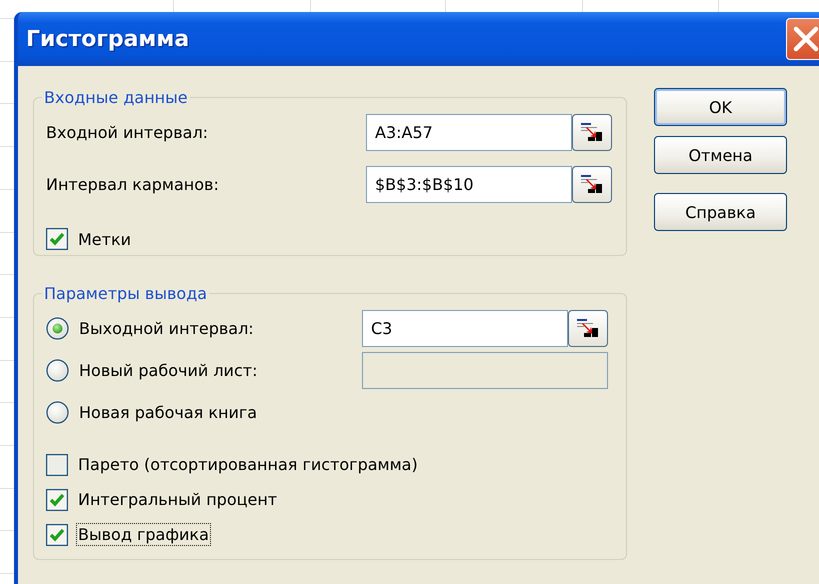 The width and height of the screenshot is (819, 584). Describe the element at coordinates (465, 328) in the screenshot. I see `input-field: C3` at that location.